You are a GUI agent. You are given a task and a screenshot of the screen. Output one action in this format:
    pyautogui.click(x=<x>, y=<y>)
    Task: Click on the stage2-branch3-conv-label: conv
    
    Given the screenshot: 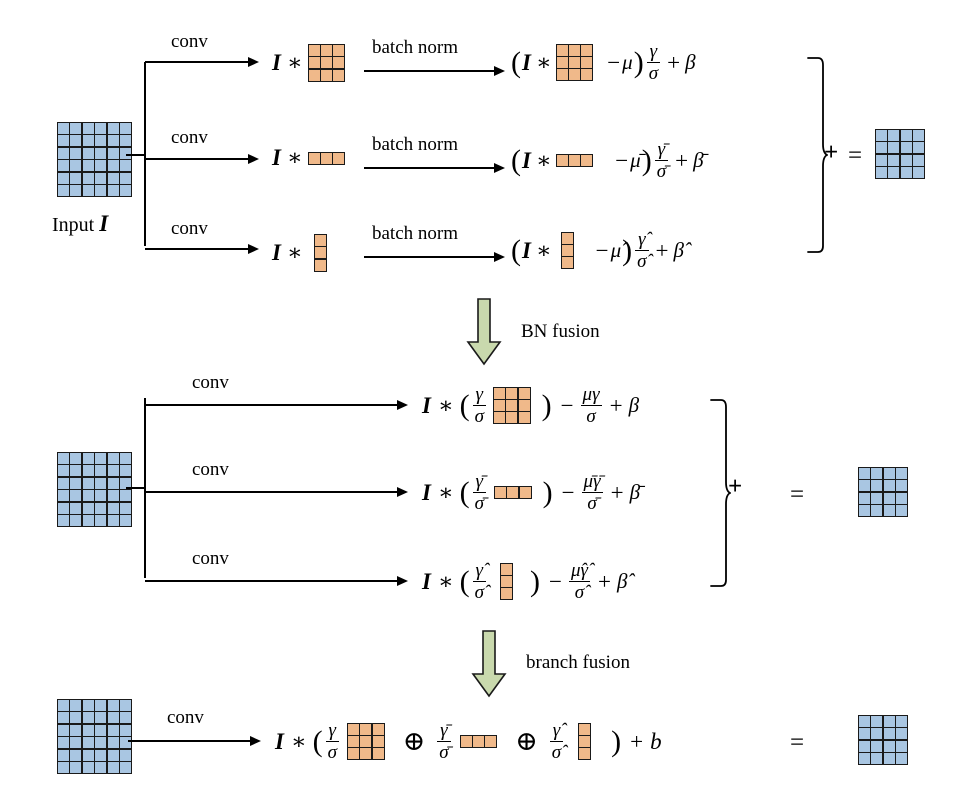 What is the action you would take?
    pyautogui.click(x=210, y=558)
    